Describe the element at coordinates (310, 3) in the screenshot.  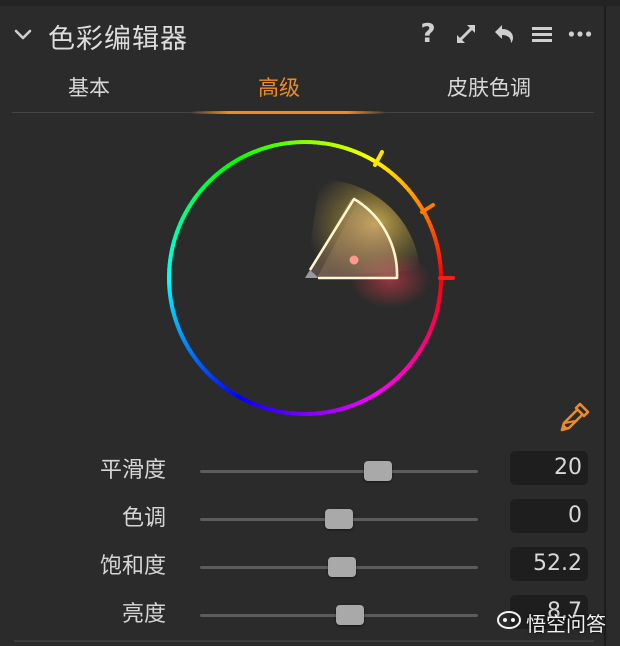
I see `top-divider` at that location.